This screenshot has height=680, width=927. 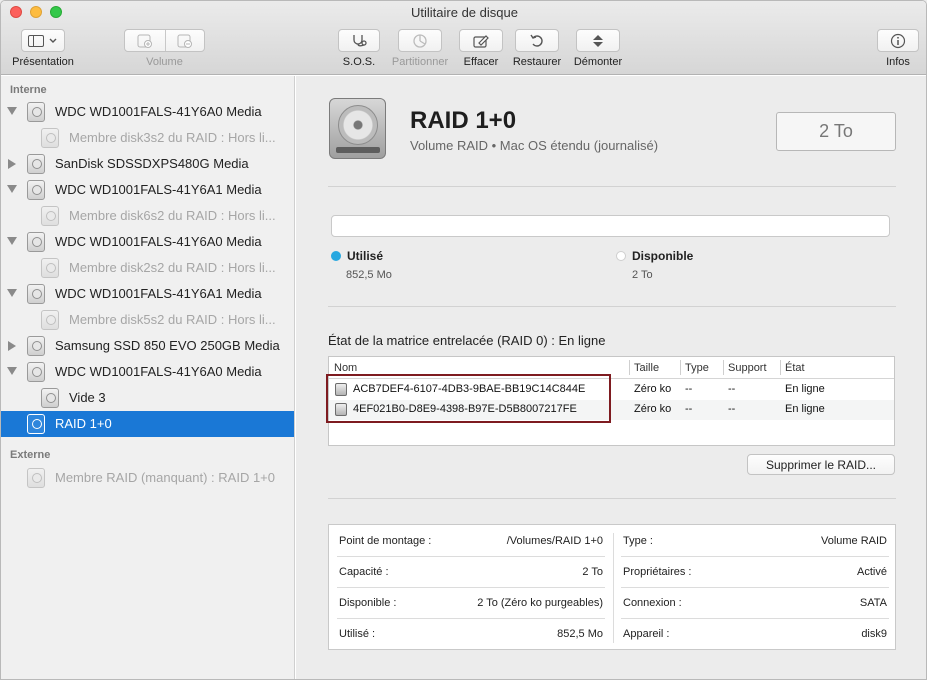 What do you see at coordinates (755, 571) in the screenshot?
I see `info-owners: Propriétaires : Activé` at bounding box center [755, 571].